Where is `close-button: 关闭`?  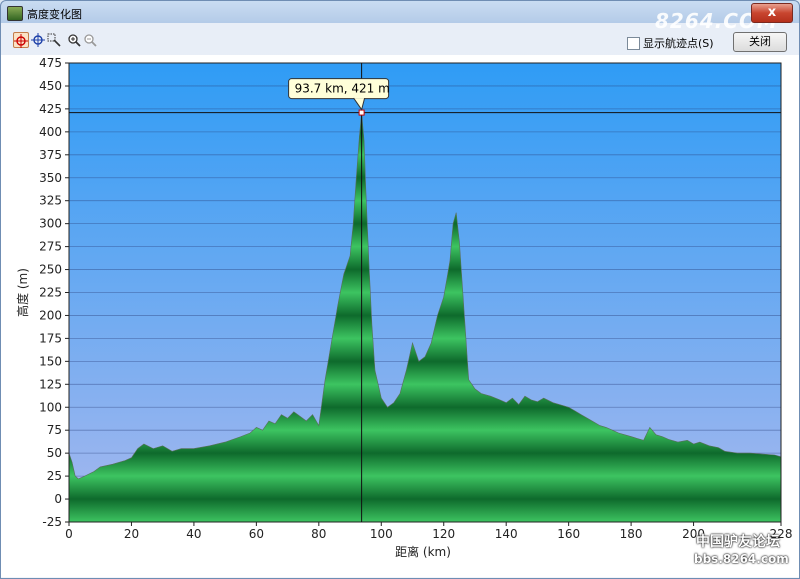 close-button: 关闭 is located at coordinates (760, 42).